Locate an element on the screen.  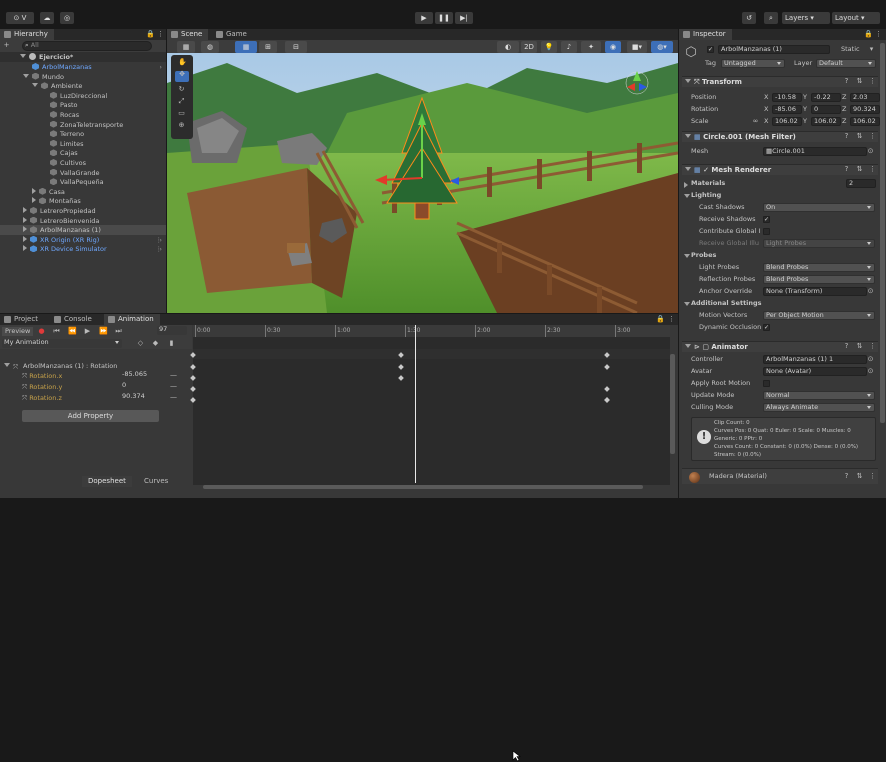
rotation-z-field: 90.324 is located at coordinates (865, 109).